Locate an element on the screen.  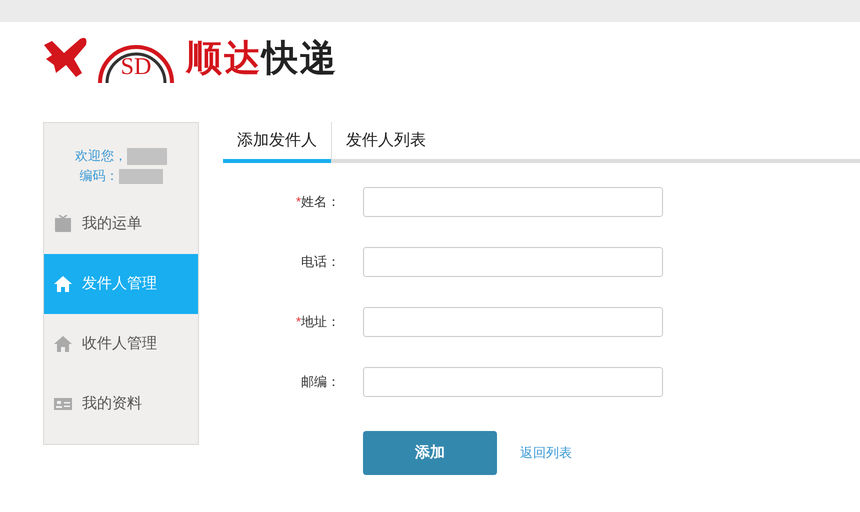
tab: 添加发件人 is located at coordinates (277, 142).